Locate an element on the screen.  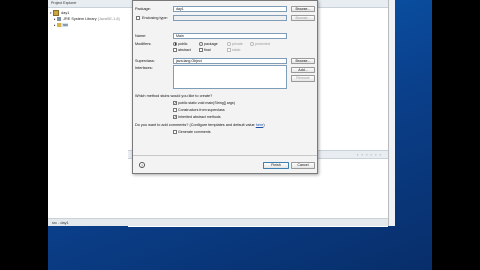
modifier-static-checkbox is located at coordinates (229, 50).